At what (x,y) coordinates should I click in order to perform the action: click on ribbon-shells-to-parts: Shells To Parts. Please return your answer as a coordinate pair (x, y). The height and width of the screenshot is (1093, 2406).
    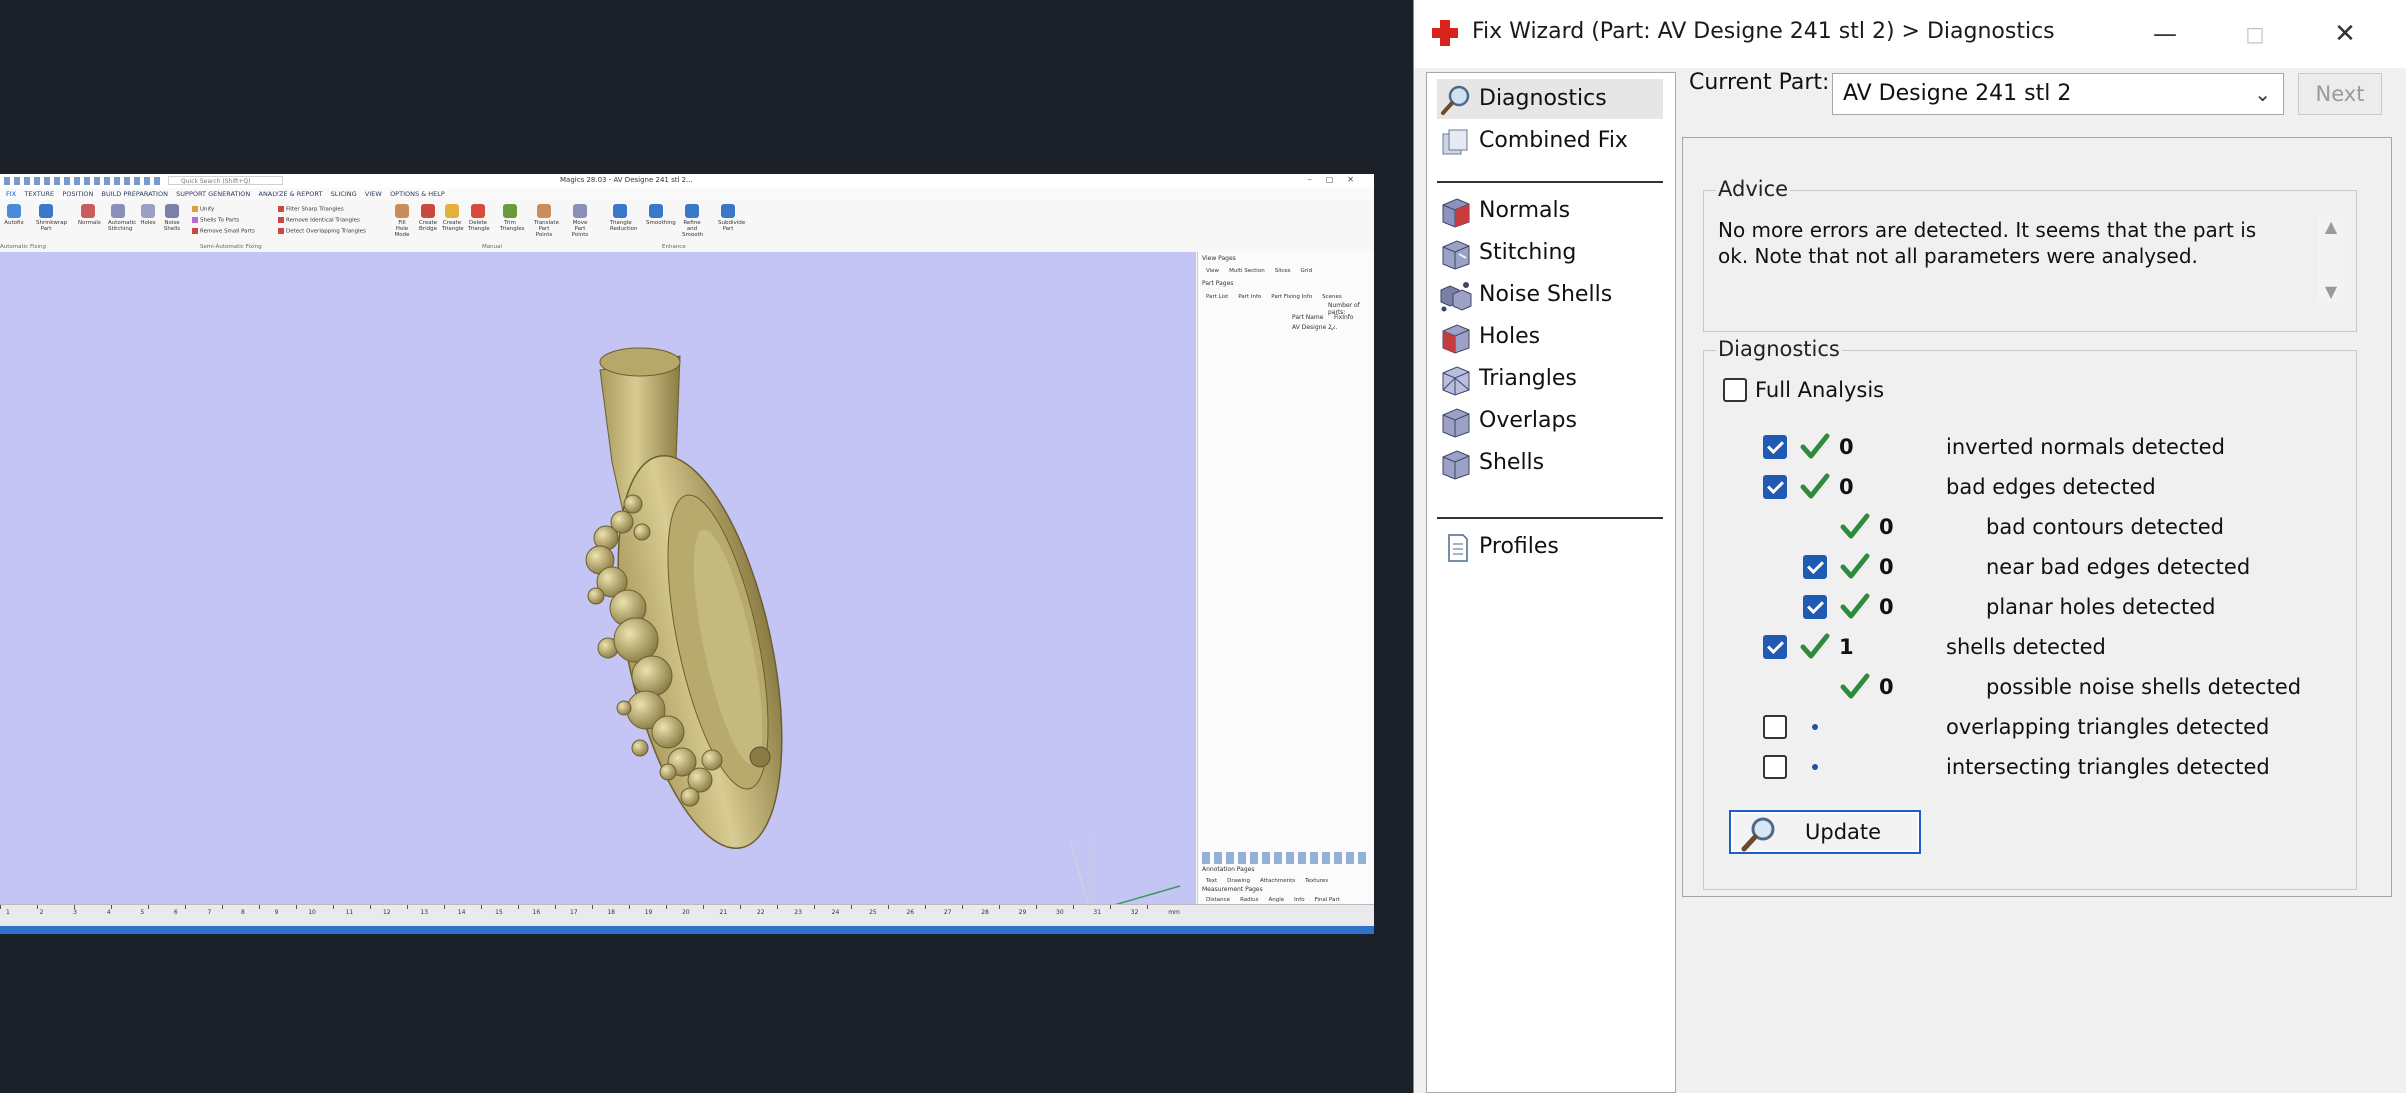
    Looking at the image, I should click on (215, 220).